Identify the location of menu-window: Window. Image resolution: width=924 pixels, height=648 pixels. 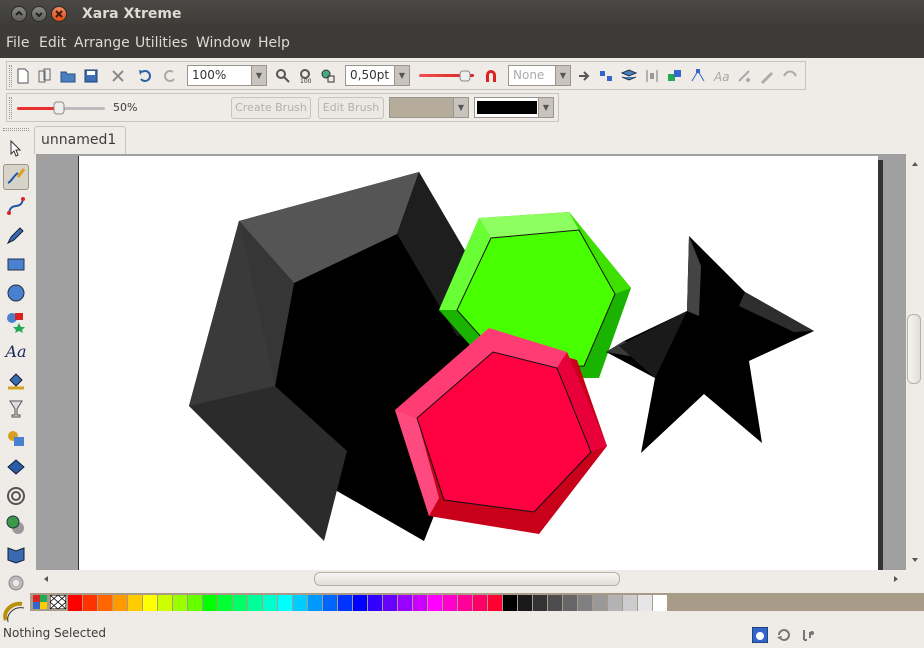
(223, 43).